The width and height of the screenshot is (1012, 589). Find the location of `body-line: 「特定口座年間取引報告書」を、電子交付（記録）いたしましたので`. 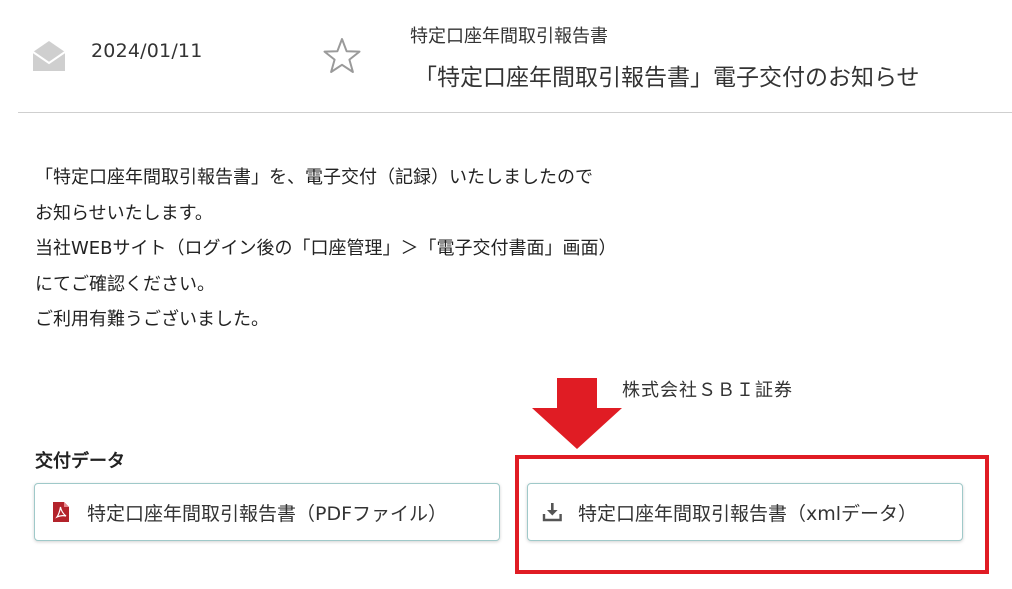

body-line: 「特定口座年間取引報告書」を、電子交付（記録）いたしましたので is located at coordinates (314, 177).